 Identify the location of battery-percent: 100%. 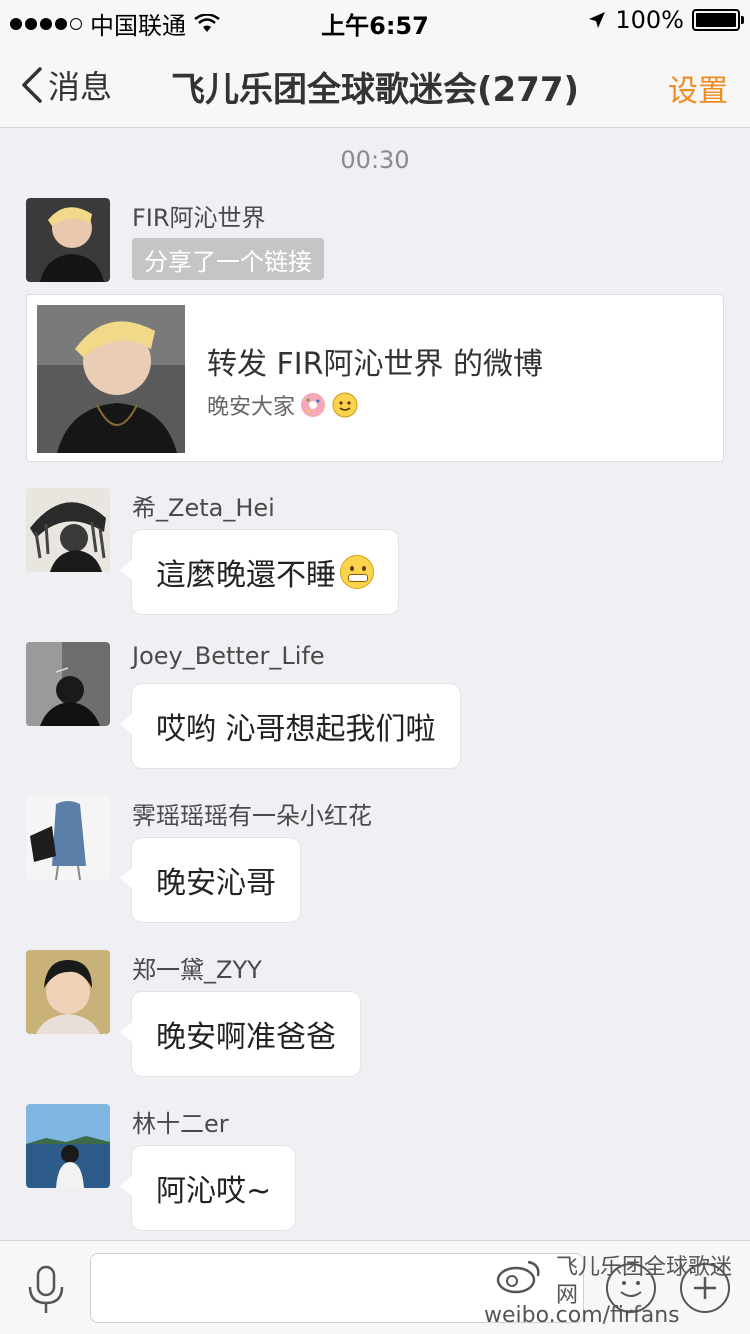
(649, 20).